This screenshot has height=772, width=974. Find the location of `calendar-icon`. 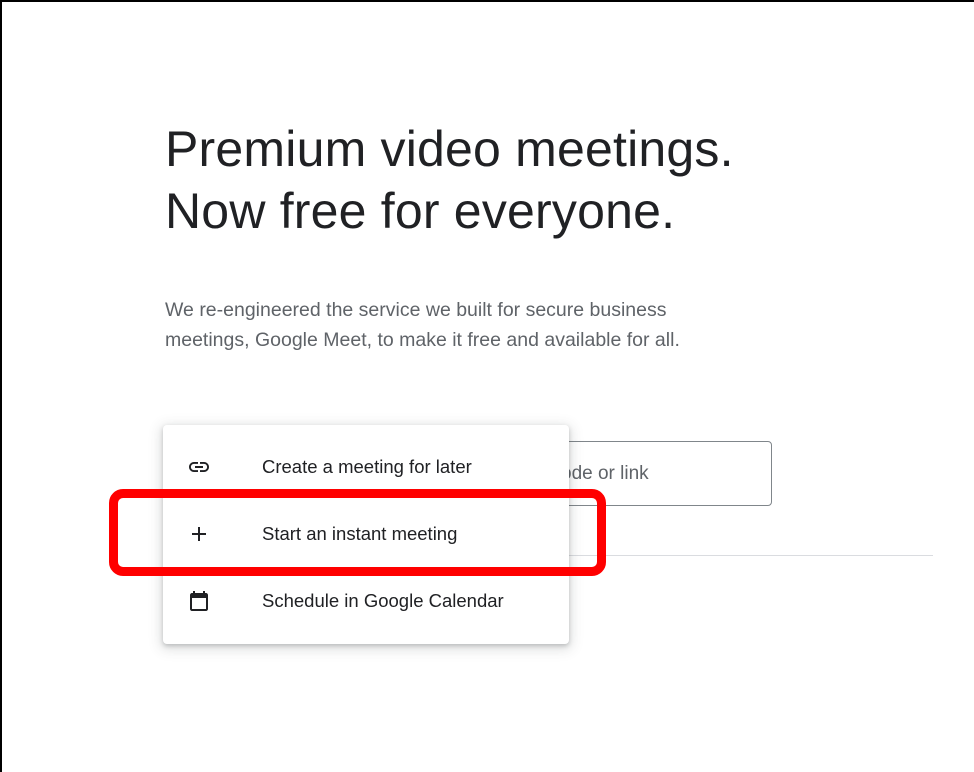

calendar-icon is located at coordinates (199, 601).